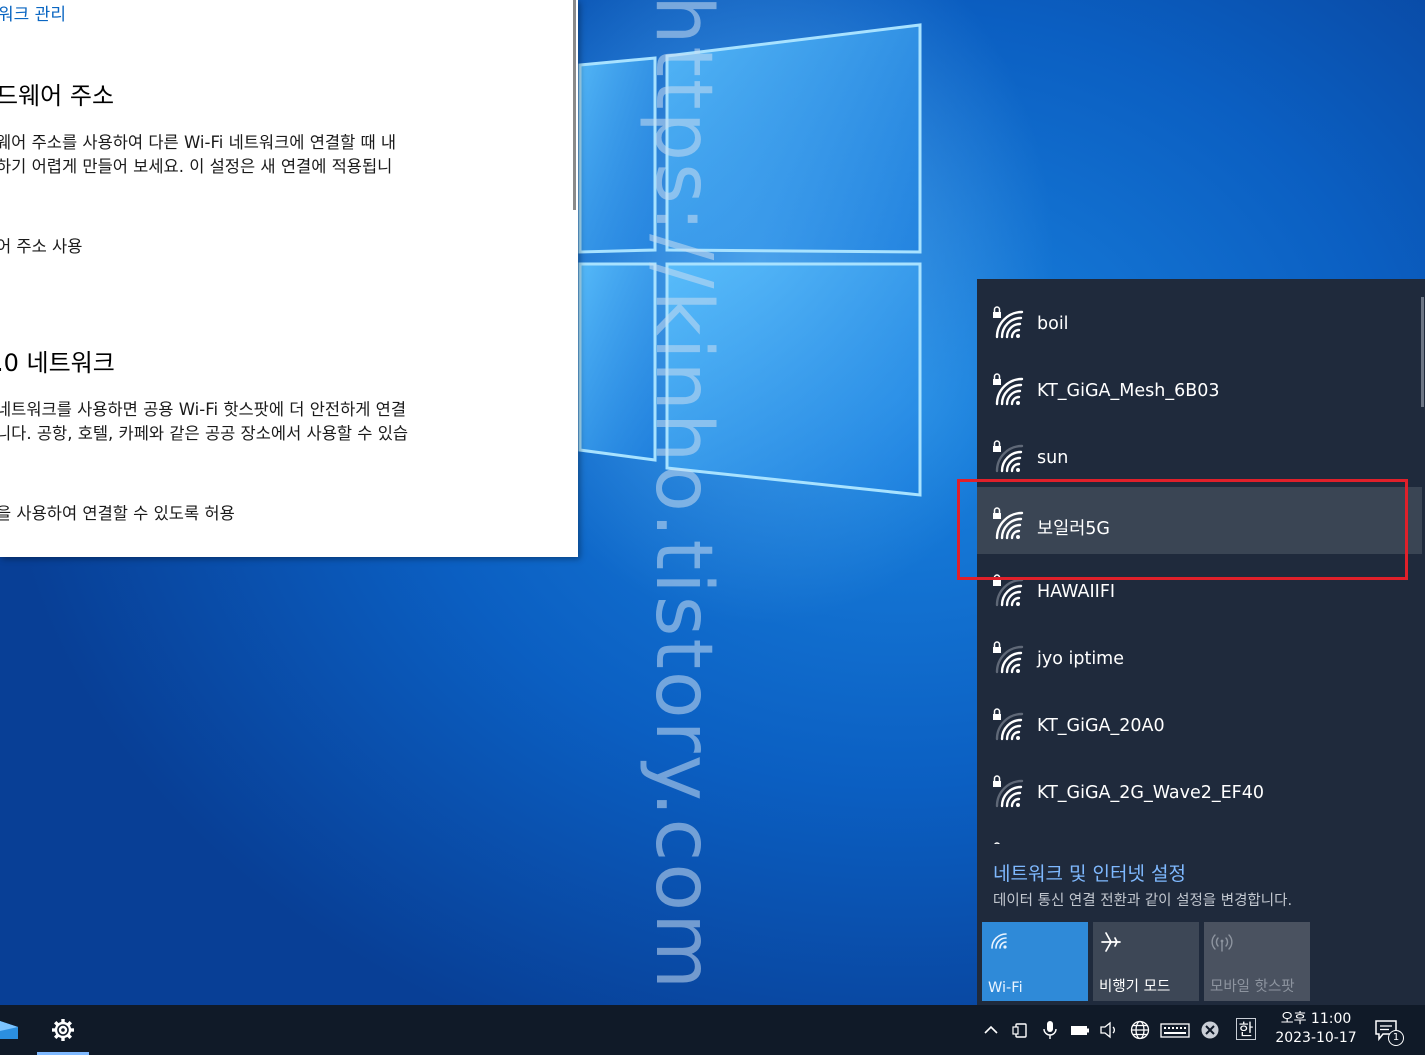 This screenshot has width=1425, height=1055. What do you see at coordinates (1222, 943) in the screenshot?
I see `hotspot-icon` at bounding box center [1222, 943].